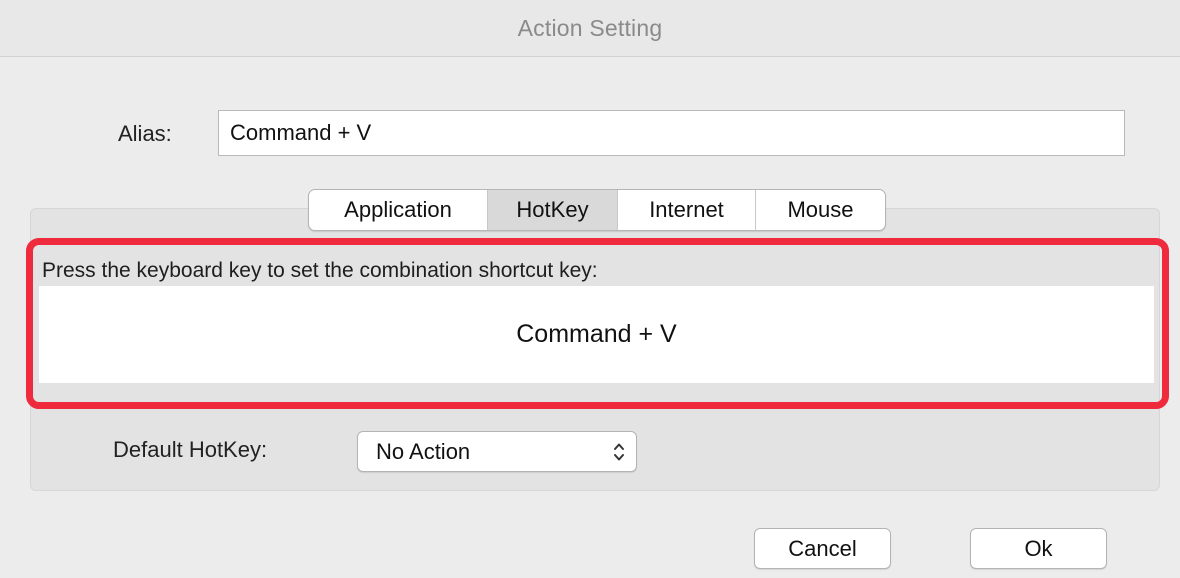 The width and height of the screenshot is (1180, 578). What do you see at coordinates (145, 133) in the screenshot?
I see `alias-label: Alias:` at bounding box center [145, 133].